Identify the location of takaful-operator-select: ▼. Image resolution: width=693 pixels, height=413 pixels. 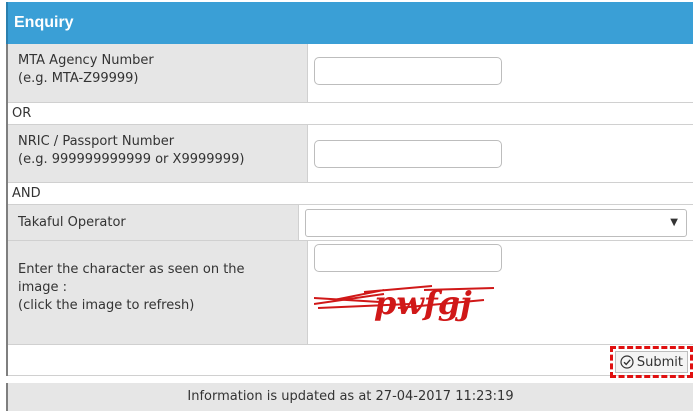
(496, 223).